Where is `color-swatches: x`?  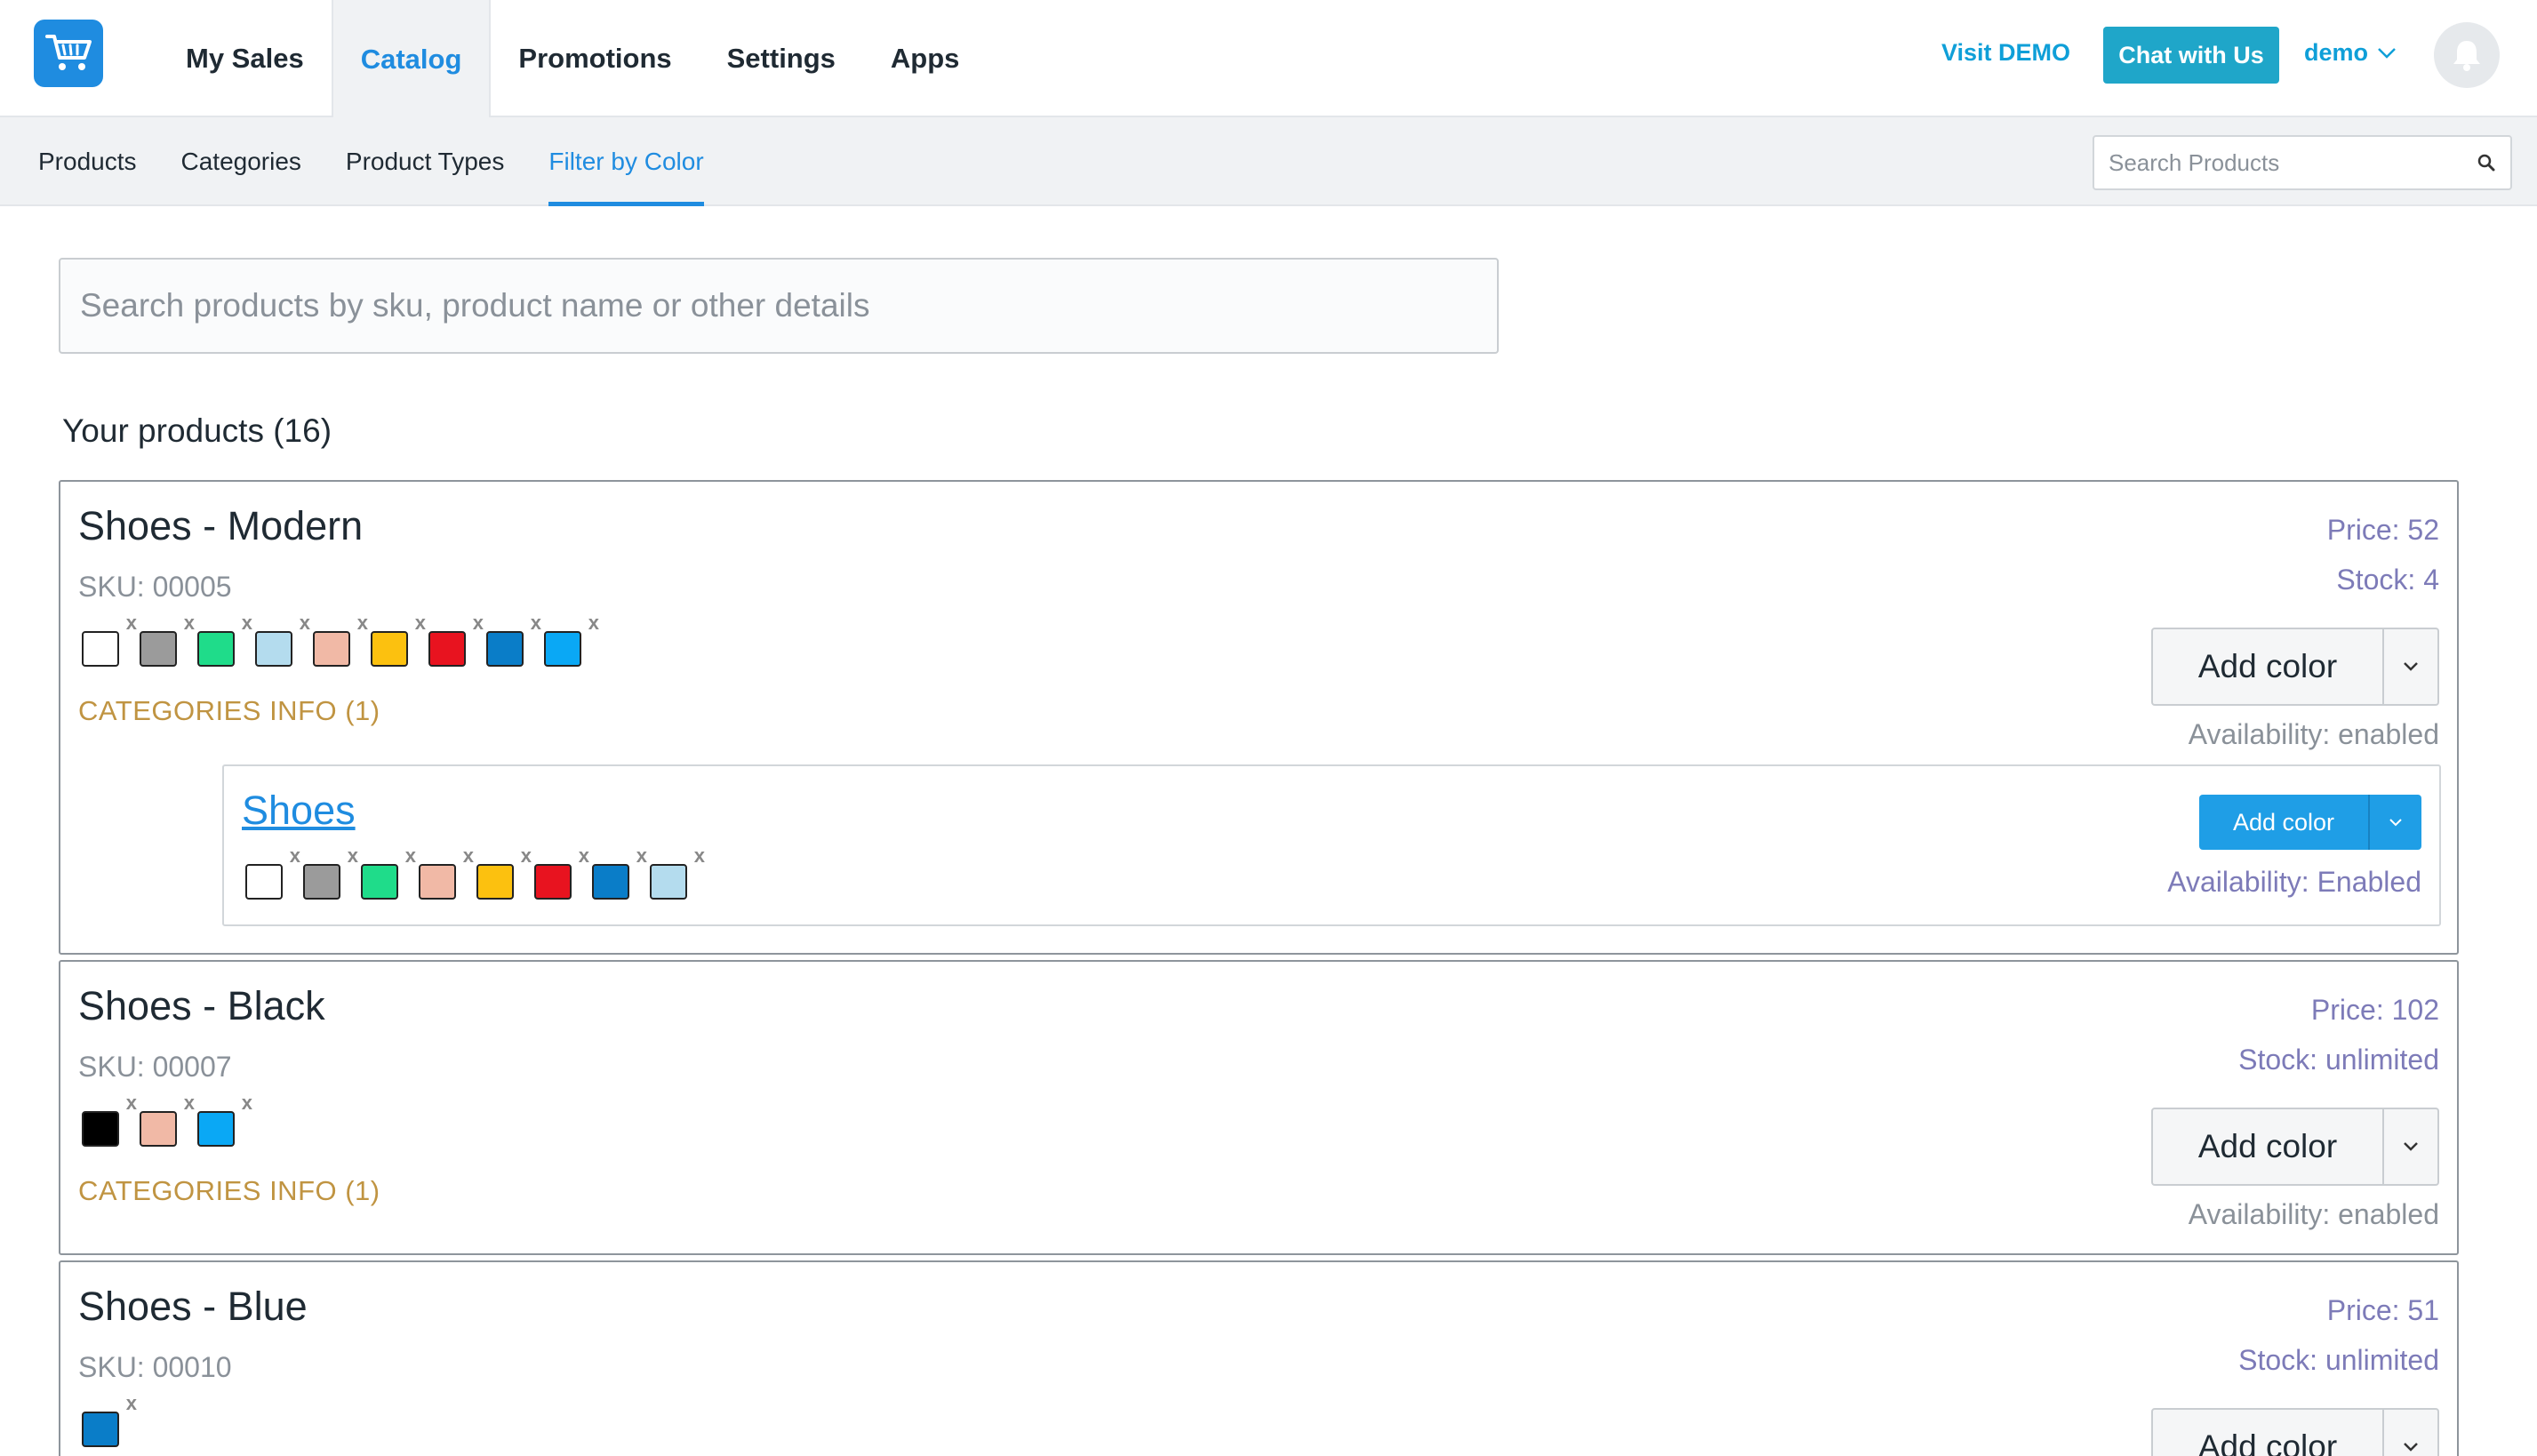
color-swatches: x is located at coordinates (109, 1420).